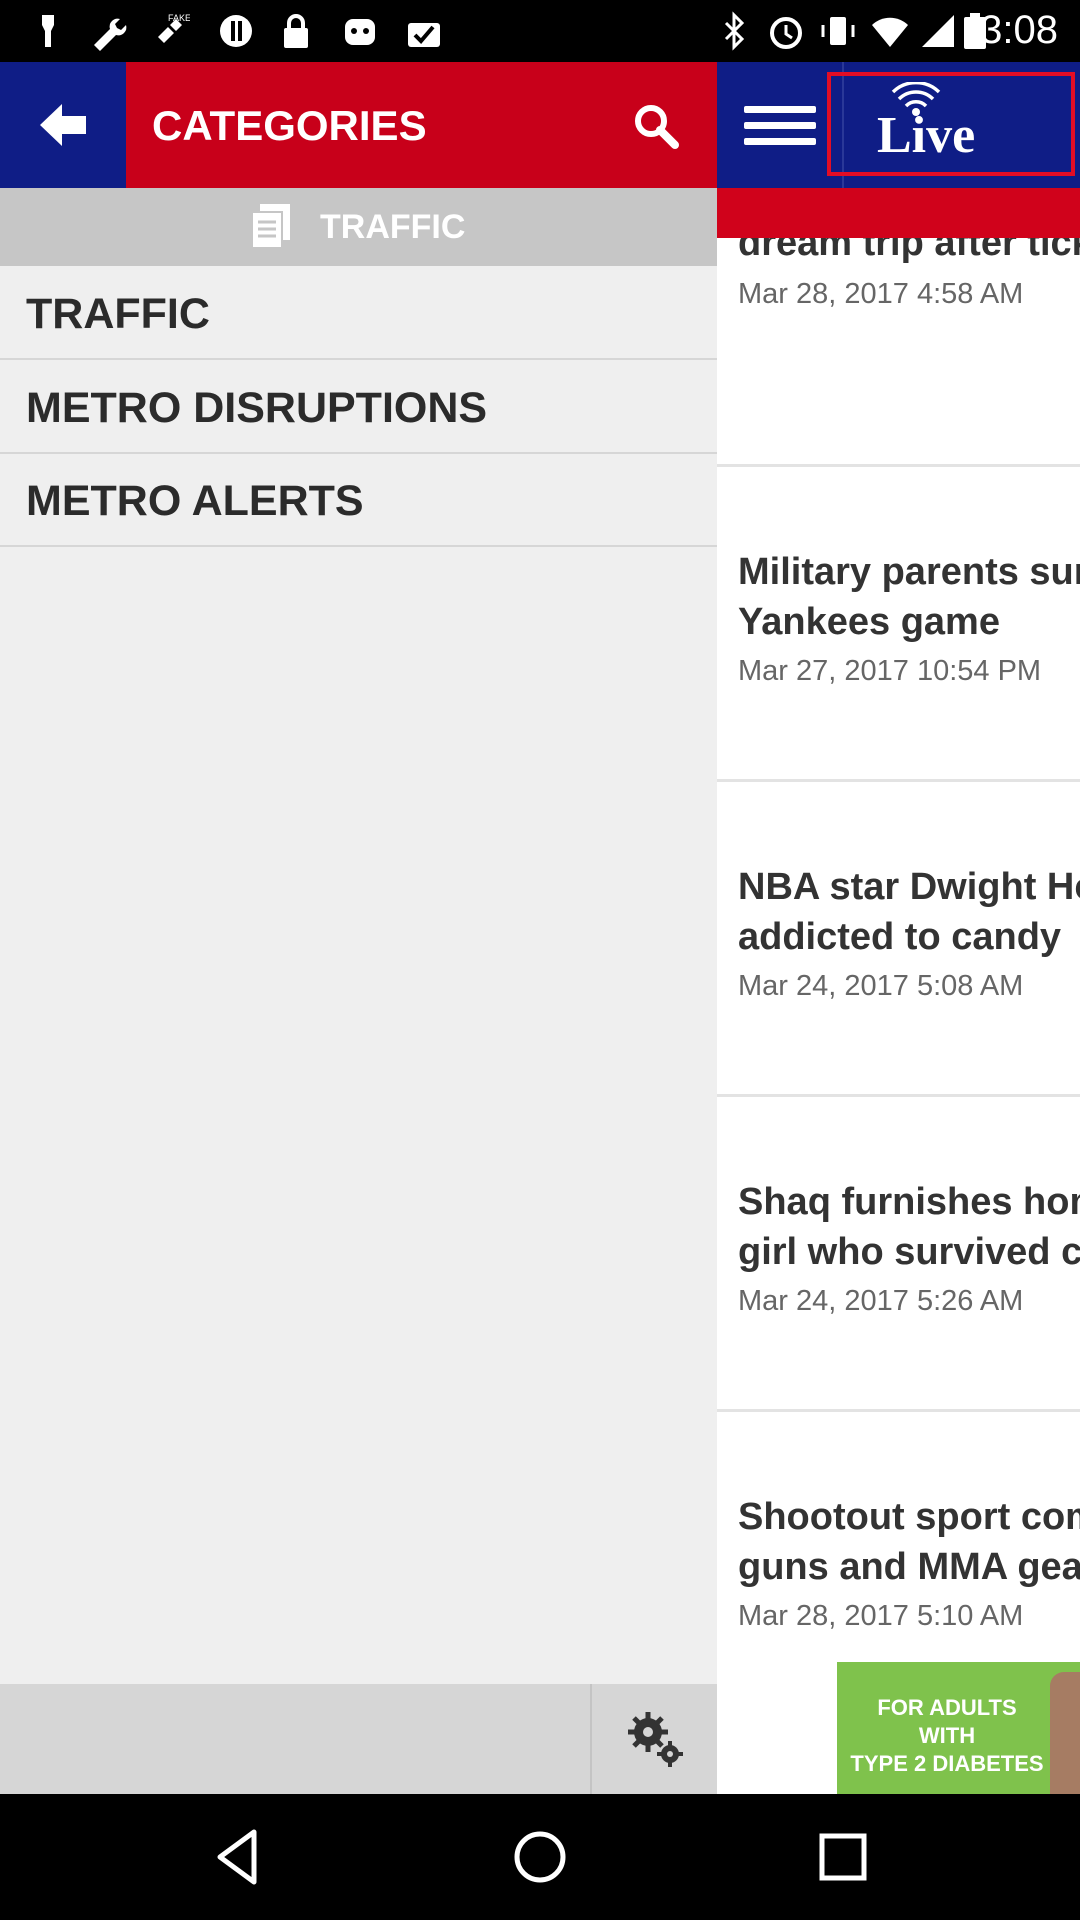 The image size is (1080, 1920). What do you see at coordinates (947, 1763) in the screenshot?
I see `ad-text-line: TYPE 2 DIABETES` at bounding box center [947, 1763].